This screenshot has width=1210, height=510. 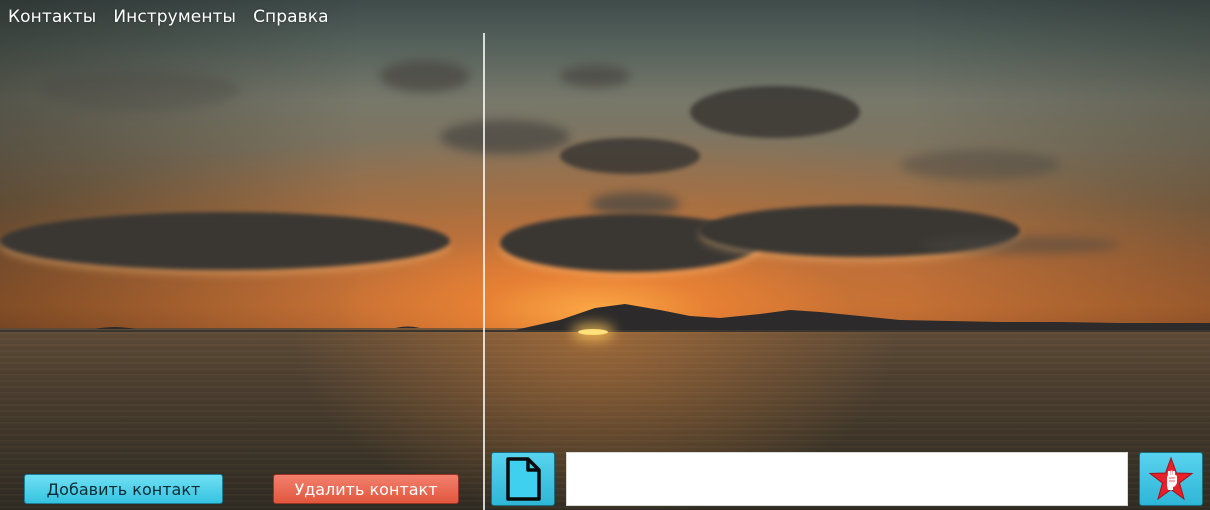 What do you see at coordinates (291, 17) in the screenshot?
I see `menu-help: Справка` at bounding box center [291, 17].